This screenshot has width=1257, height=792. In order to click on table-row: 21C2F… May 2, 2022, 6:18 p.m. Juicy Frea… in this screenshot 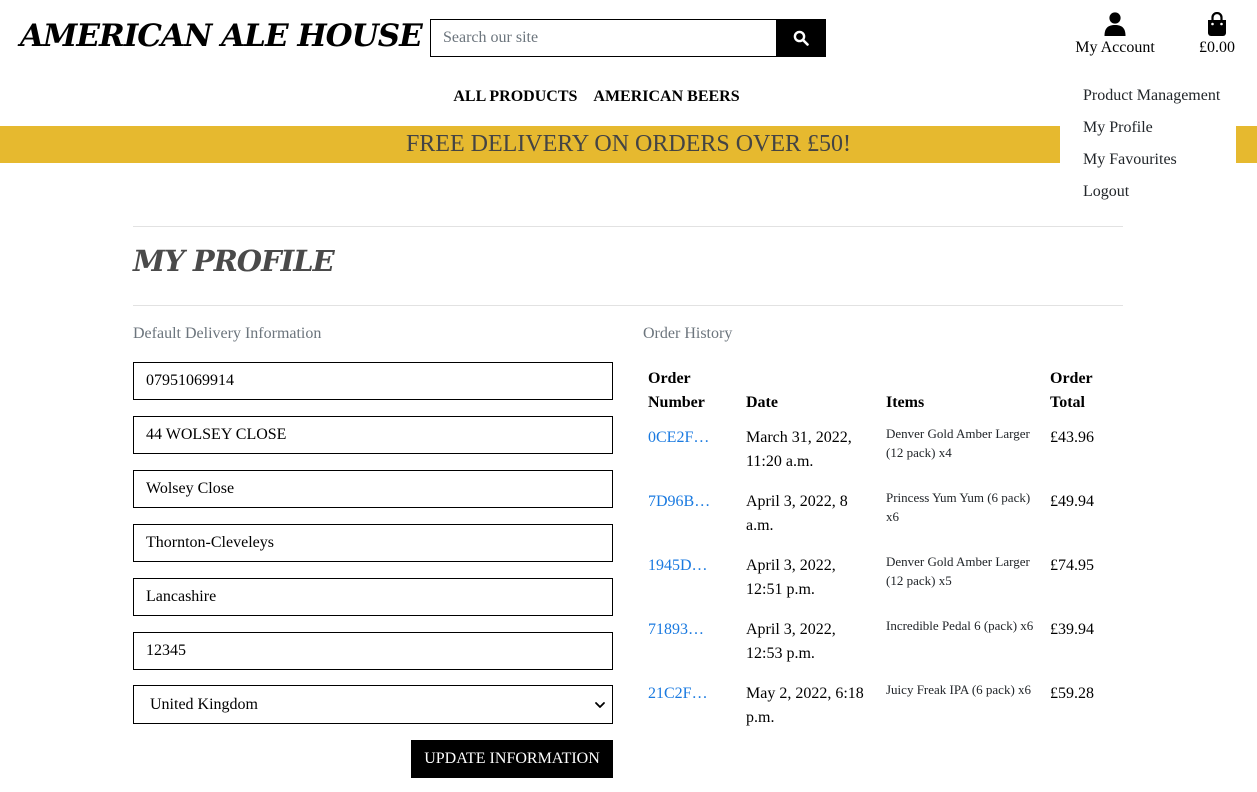, I will do `click(883, 709)`.